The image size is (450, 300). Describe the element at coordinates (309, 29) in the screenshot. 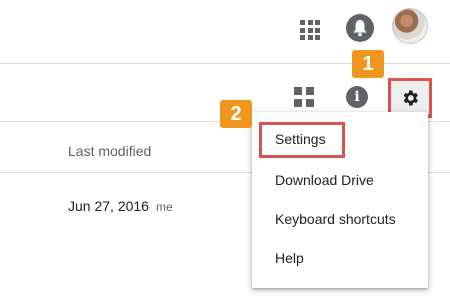

I see `apps-grid-icon` at that location.